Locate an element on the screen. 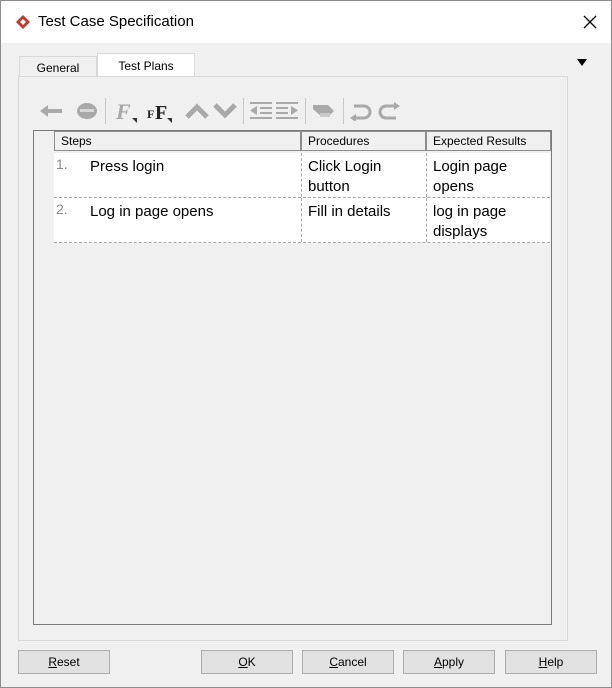 This screenshot has width=612, height=688. move-down-icon is located at coordinates (225, 111).